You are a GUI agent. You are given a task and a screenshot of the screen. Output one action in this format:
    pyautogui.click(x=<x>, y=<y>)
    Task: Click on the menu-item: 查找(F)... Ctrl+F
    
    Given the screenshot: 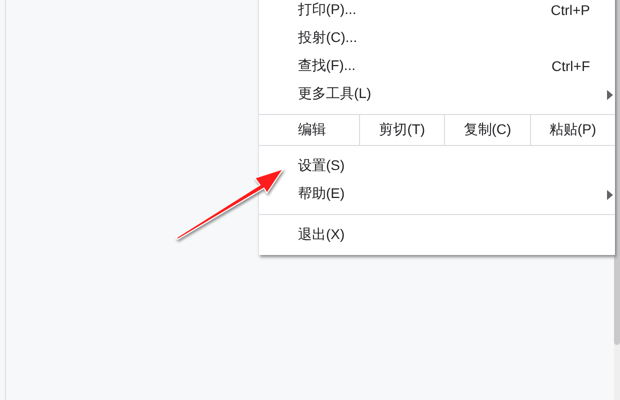 What is the action you would take?
    pyautogui.click(x=437, y=66)
    